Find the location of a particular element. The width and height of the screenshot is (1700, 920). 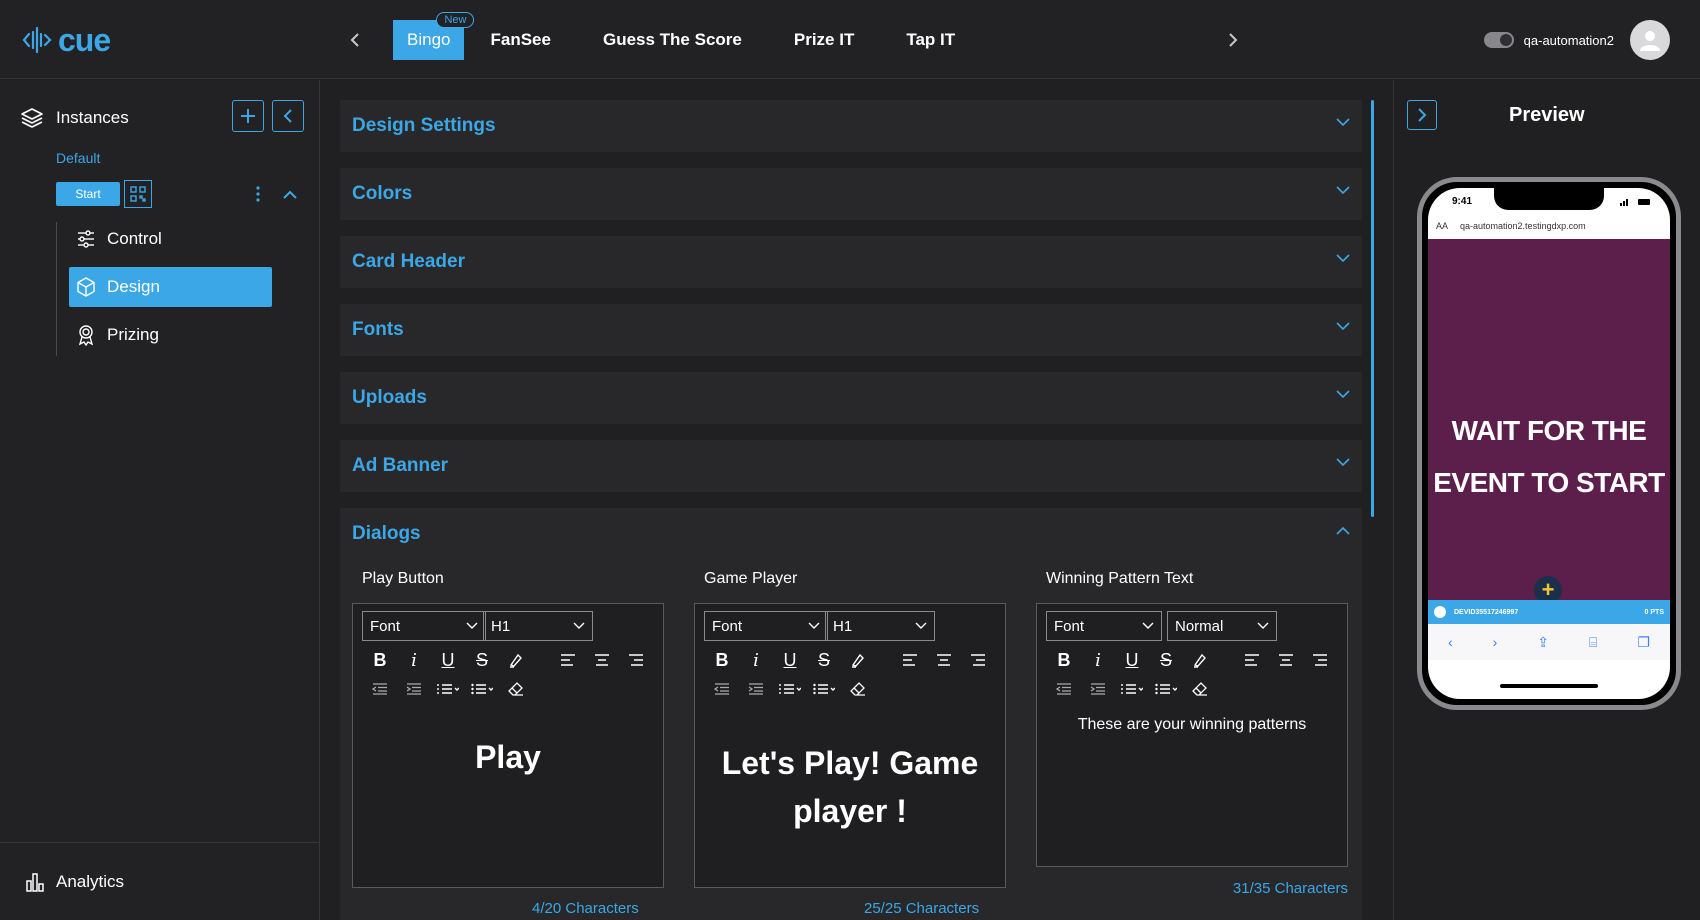

format-toolbar: B i U S is located at coordinates (508, 660).